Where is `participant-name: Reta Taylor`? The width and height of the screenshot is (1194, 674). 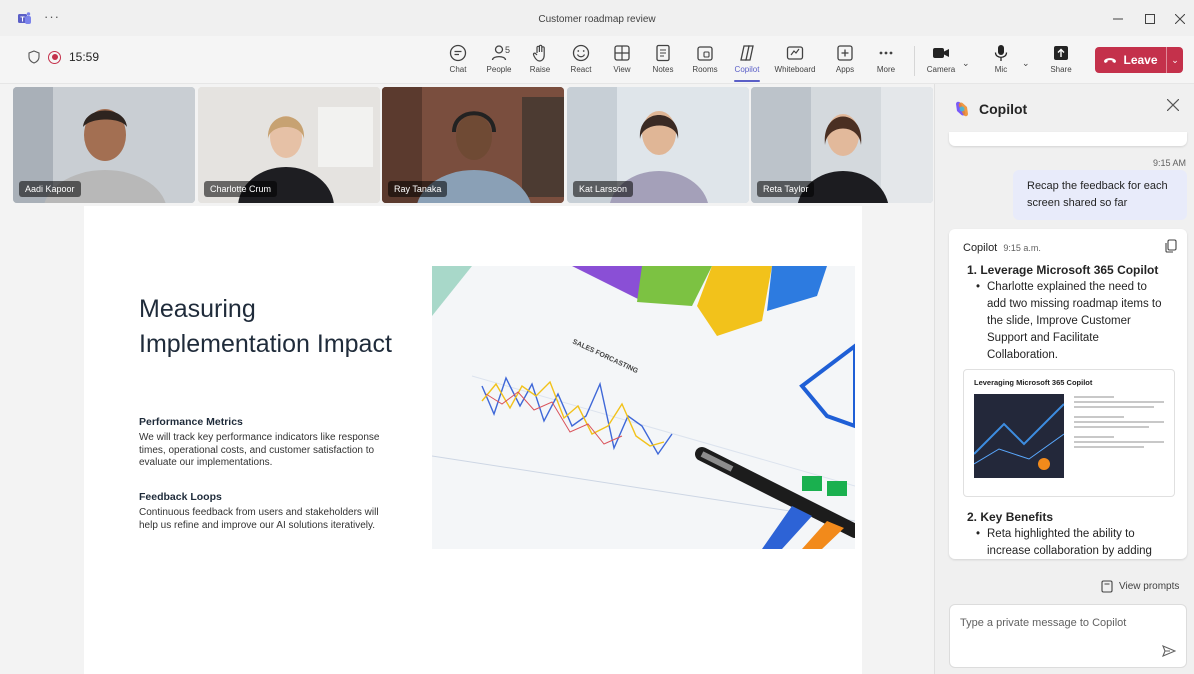
participant-name: Reta Taylor is located at coordinates (786, 189).